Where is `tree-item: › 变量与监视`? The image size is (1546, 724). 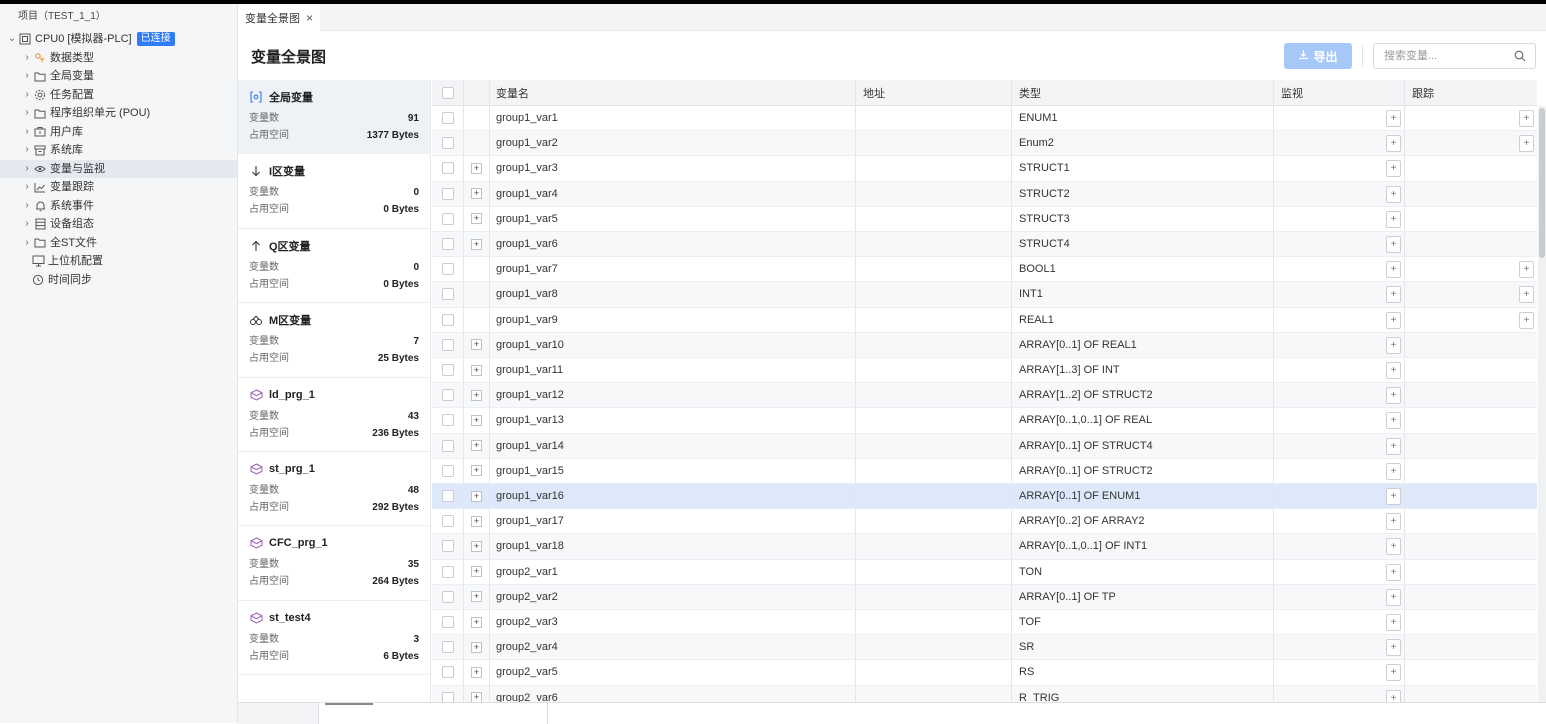
tree-item: › 变量与监视 is located at coordinates (118, 169).